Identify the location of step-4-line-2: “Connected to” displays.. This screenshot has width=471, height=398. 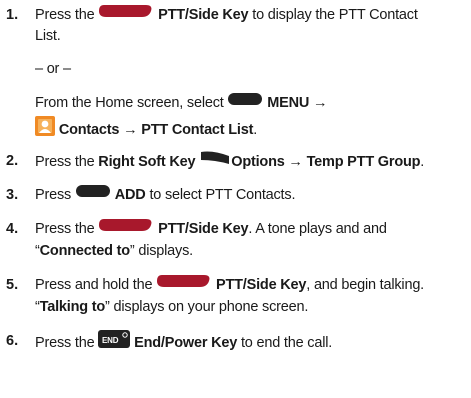
(114, 251).